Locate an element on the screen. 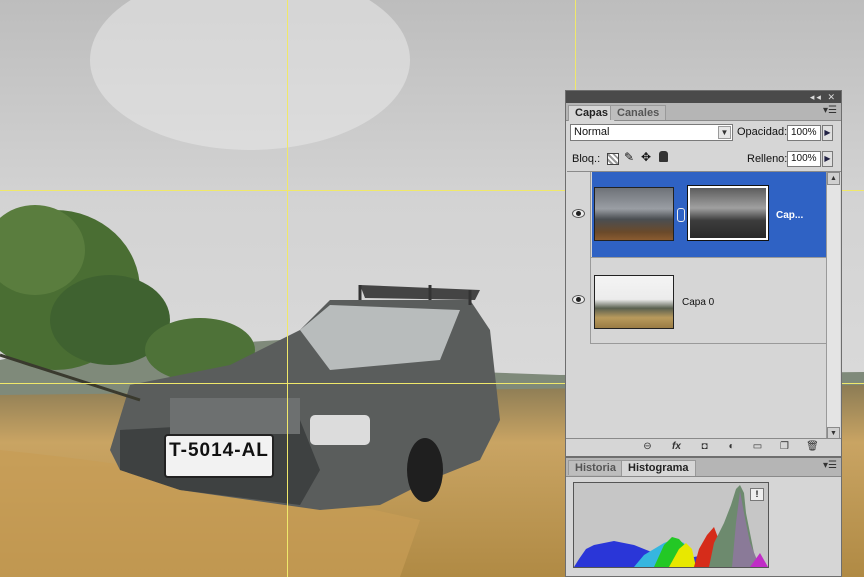 The width and height of the screenshot is (864, 577). fill-value: 100% is located at coordinates (804, 158).